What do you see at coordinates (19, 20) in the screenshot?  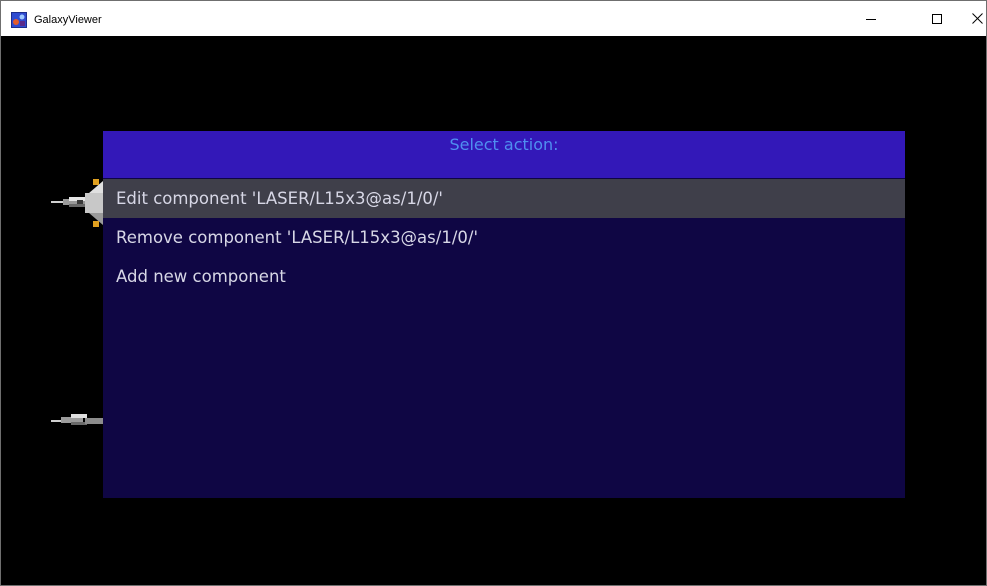 I see `galaxy-app-icon` at bounding box center [19, 20].